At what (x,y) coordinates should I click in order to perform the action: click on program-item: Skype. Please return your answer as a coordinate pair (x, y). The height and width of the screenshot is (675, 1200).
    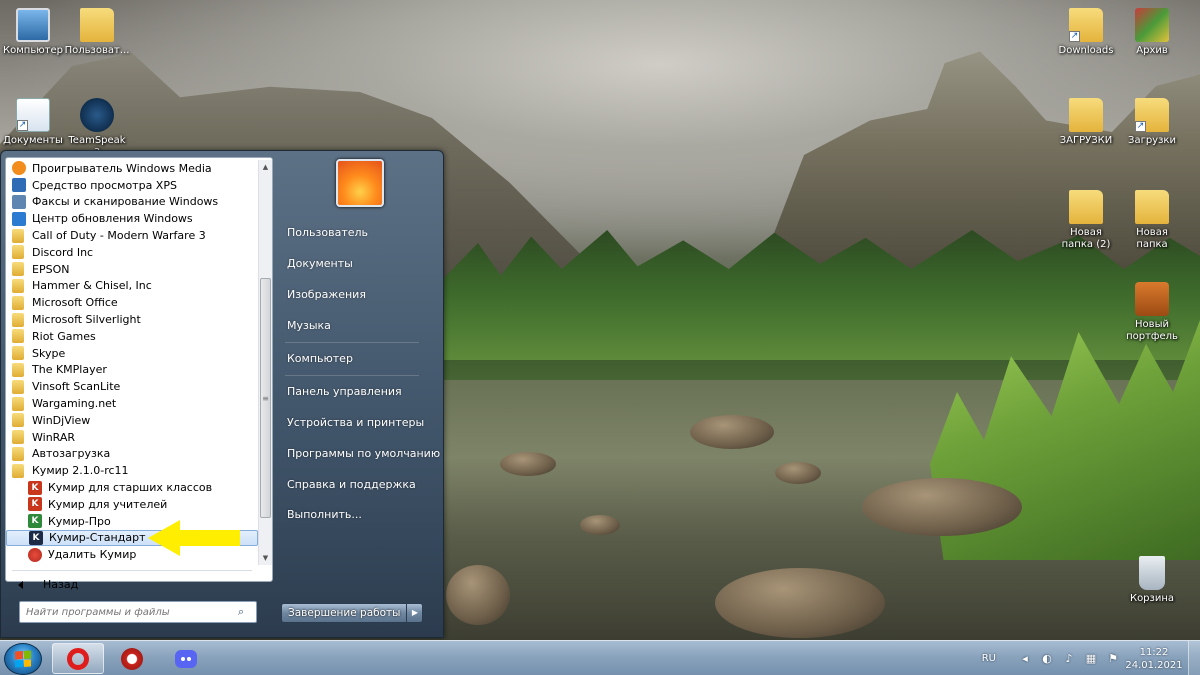
    Looking at the image, I should click on (132, 353).